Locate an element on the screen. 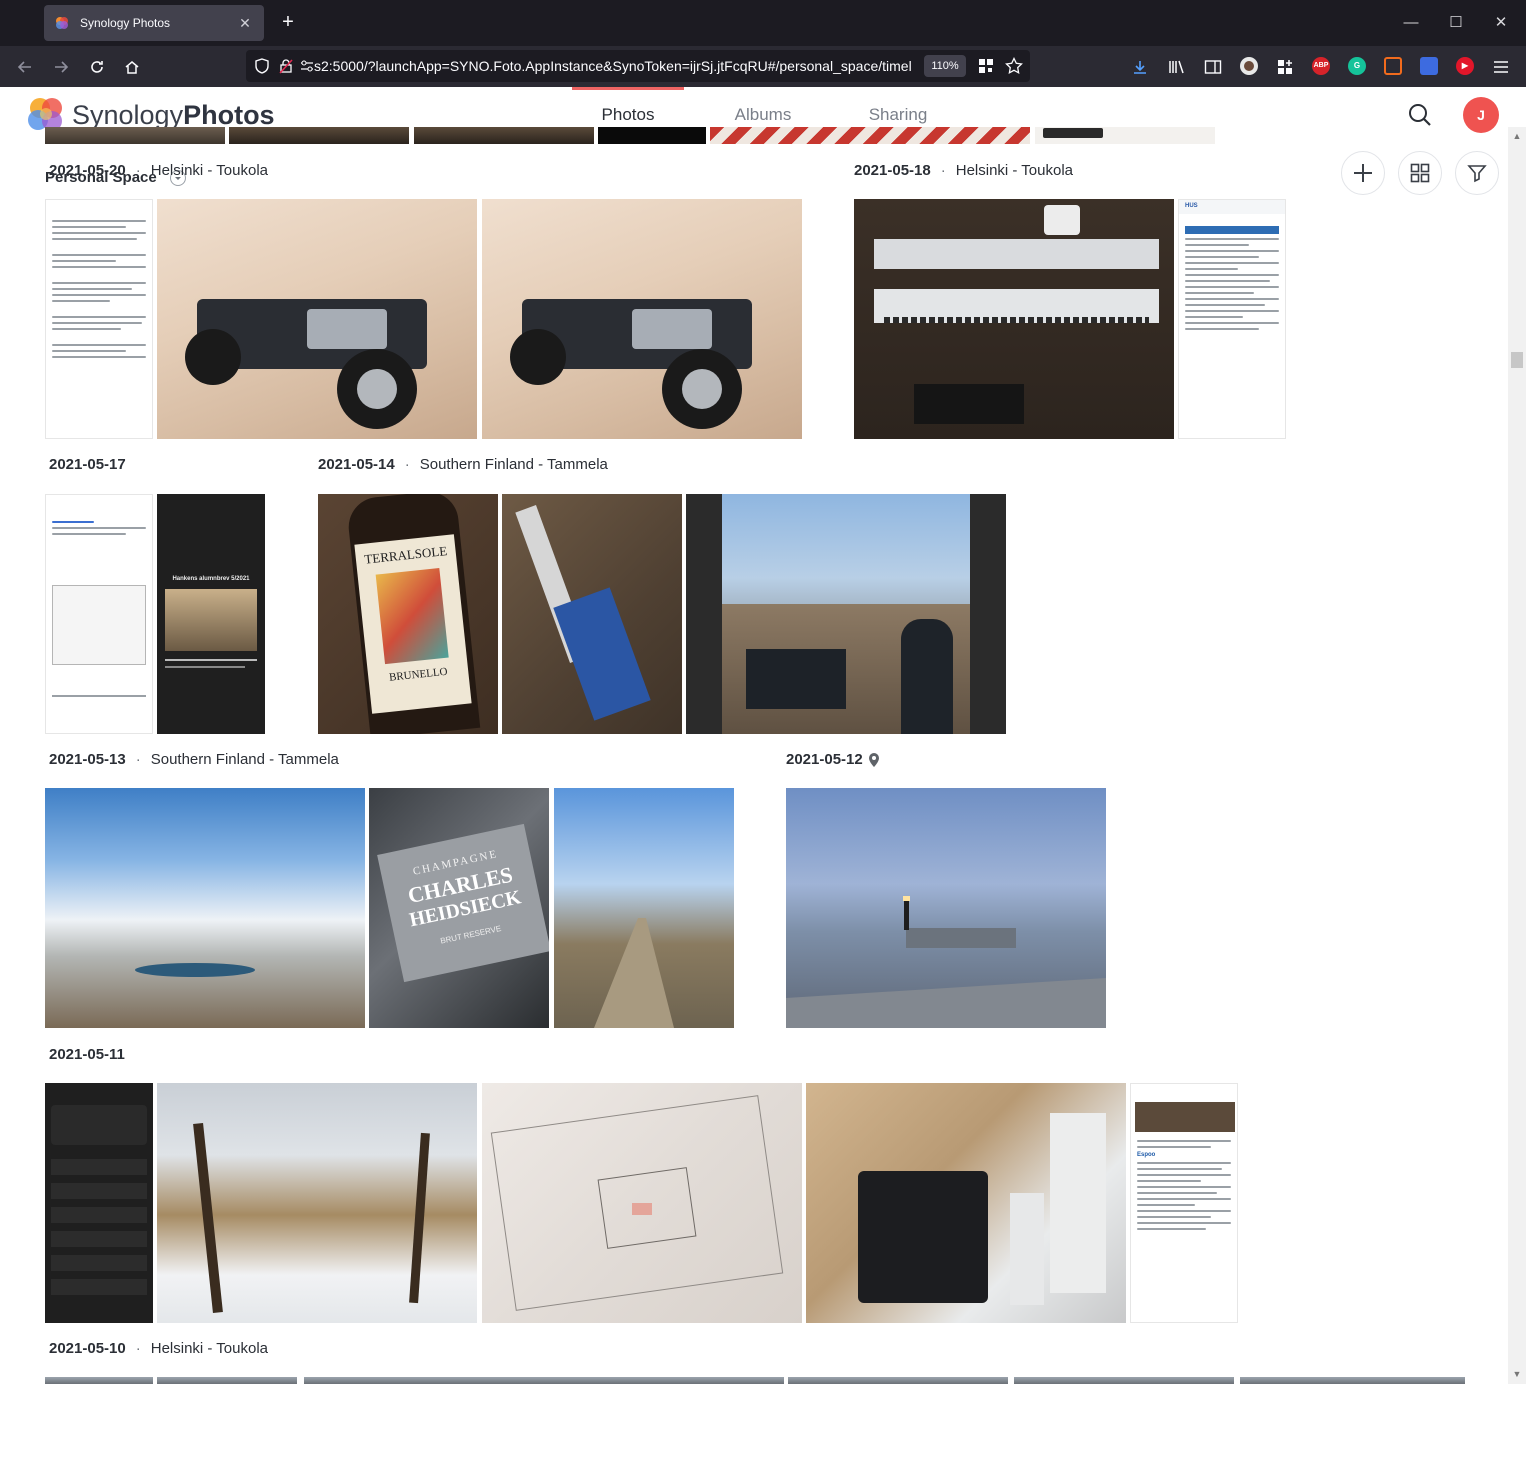 The image size is (1526, 1471). tab-sharing-label: Sharing is located at coordinates (898, 114).